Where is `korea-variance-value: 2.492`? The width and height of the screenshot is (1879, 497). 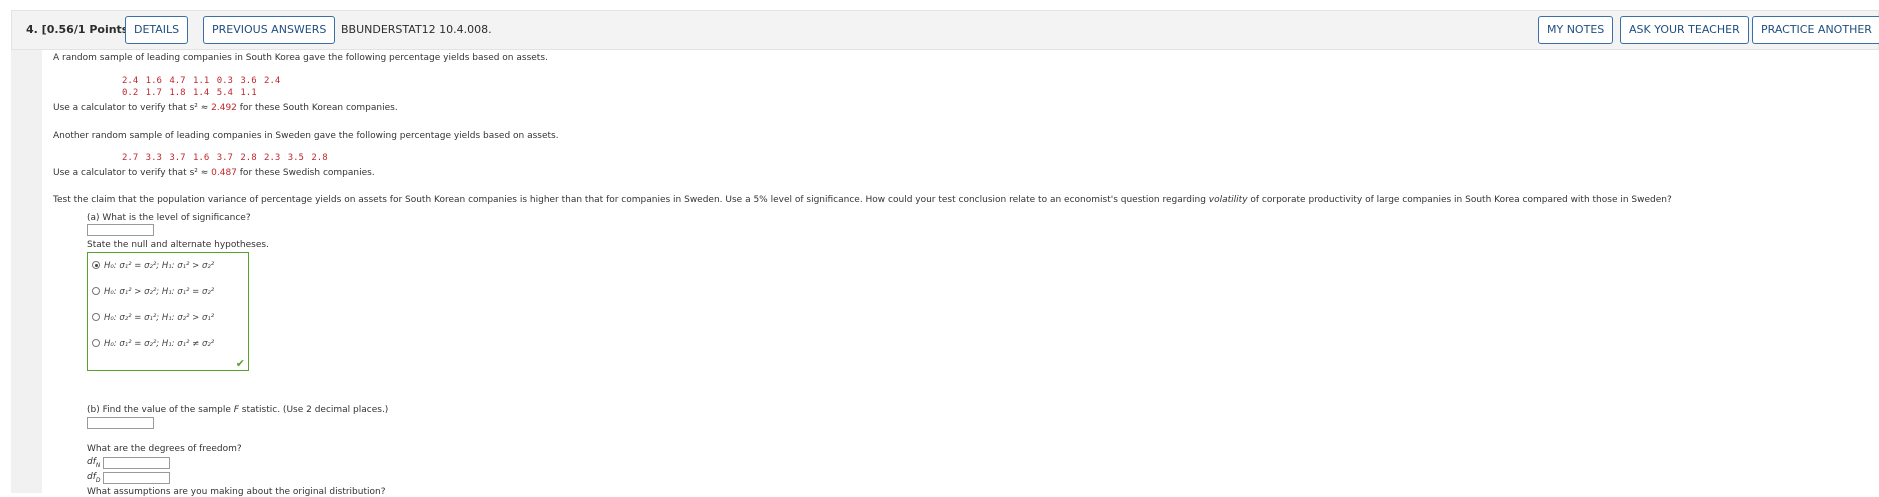 korea-variance-value: 2.492 is located at coordinates (224, 108).